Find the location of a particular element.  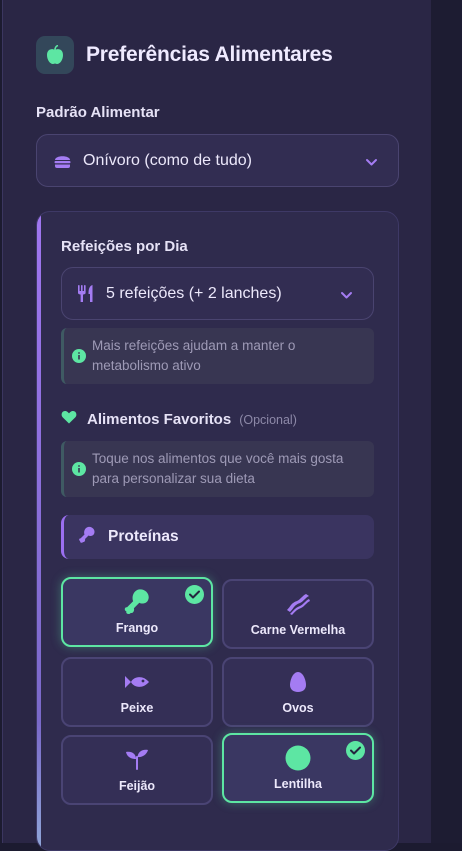

page-title: Preferências Alimentares is located at coordinates (209, 54).